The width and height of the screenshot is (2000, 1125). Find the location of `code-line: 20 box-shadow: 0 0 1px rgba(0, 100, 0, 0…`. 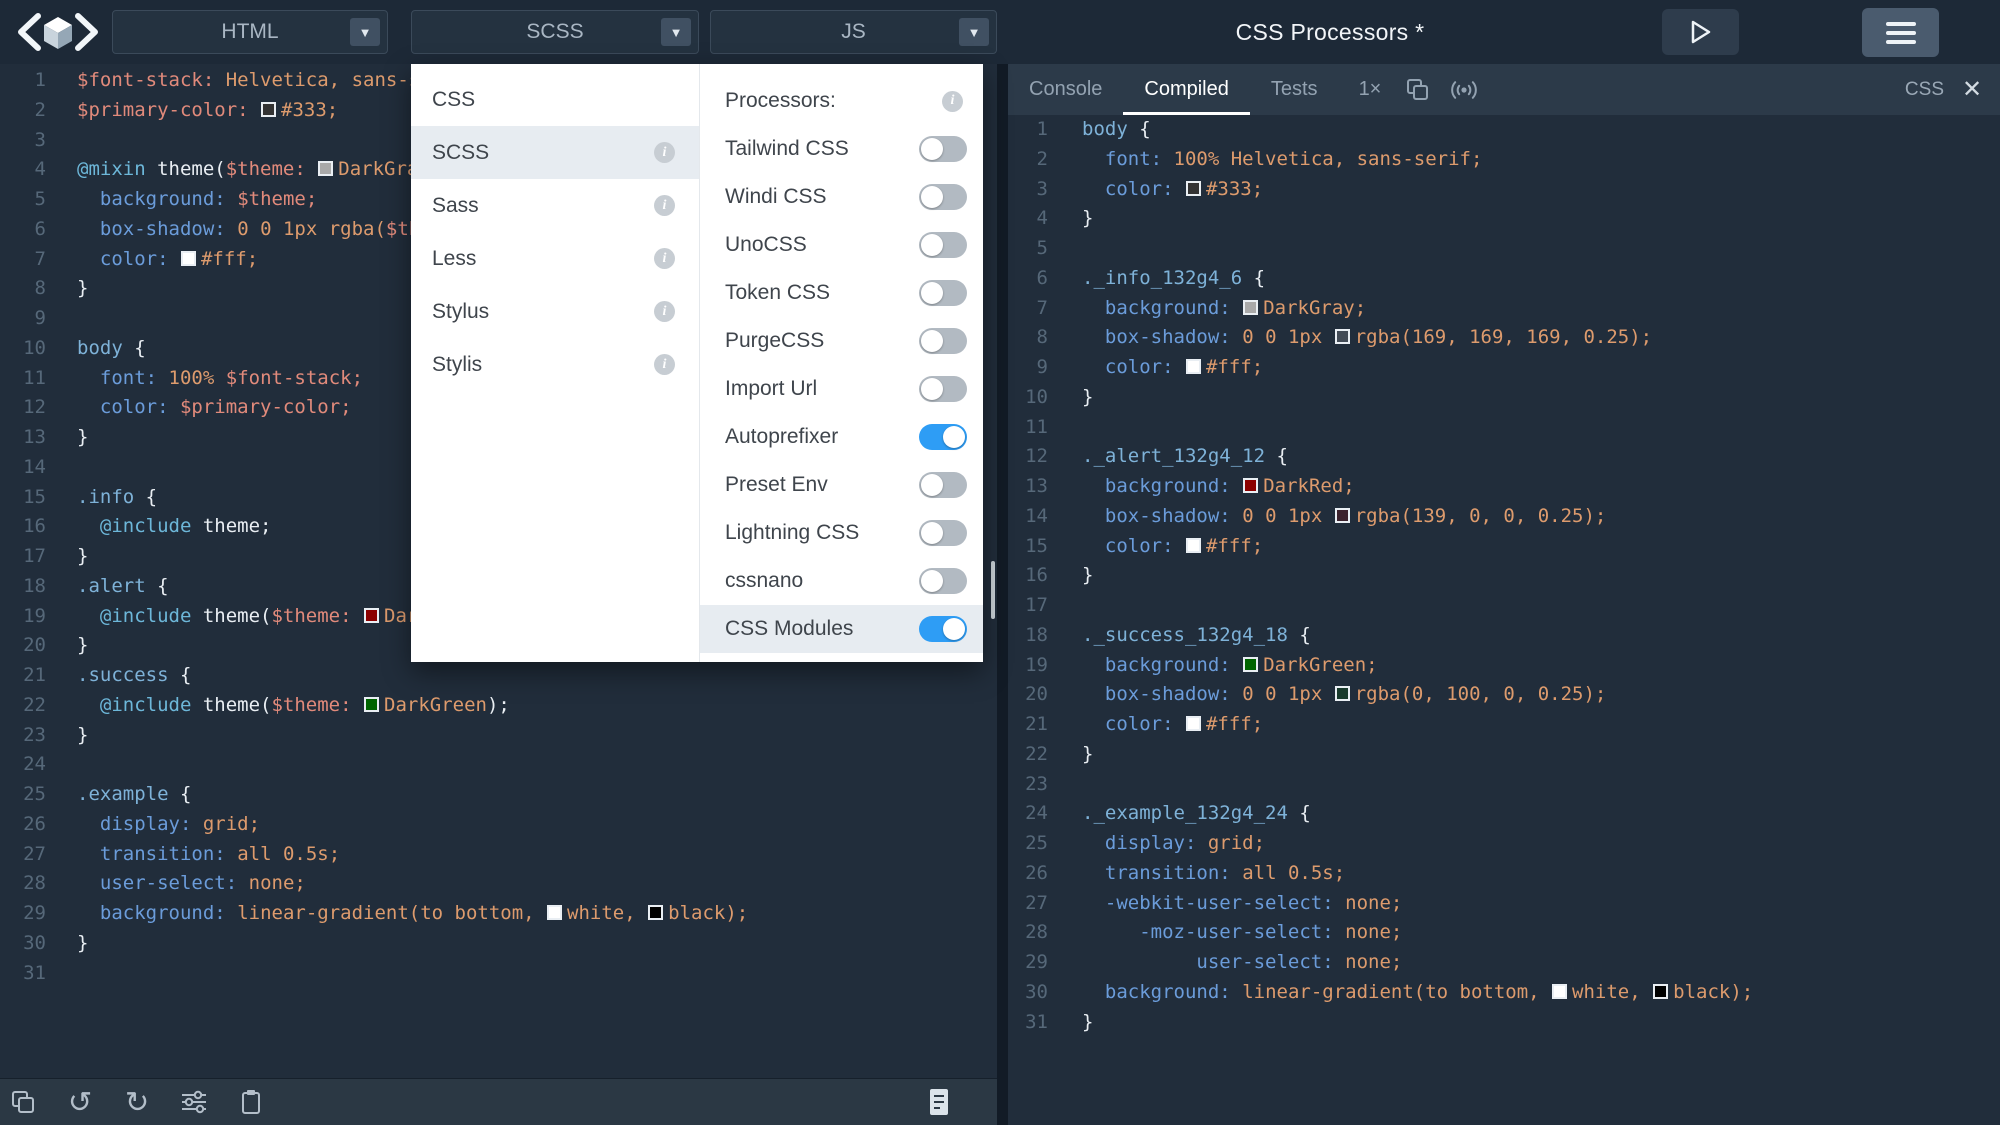

code-line: 20 box-shadow: 0 0 1px rgba(0, 100, 0, 0… is located at coordinates (1504, 695).